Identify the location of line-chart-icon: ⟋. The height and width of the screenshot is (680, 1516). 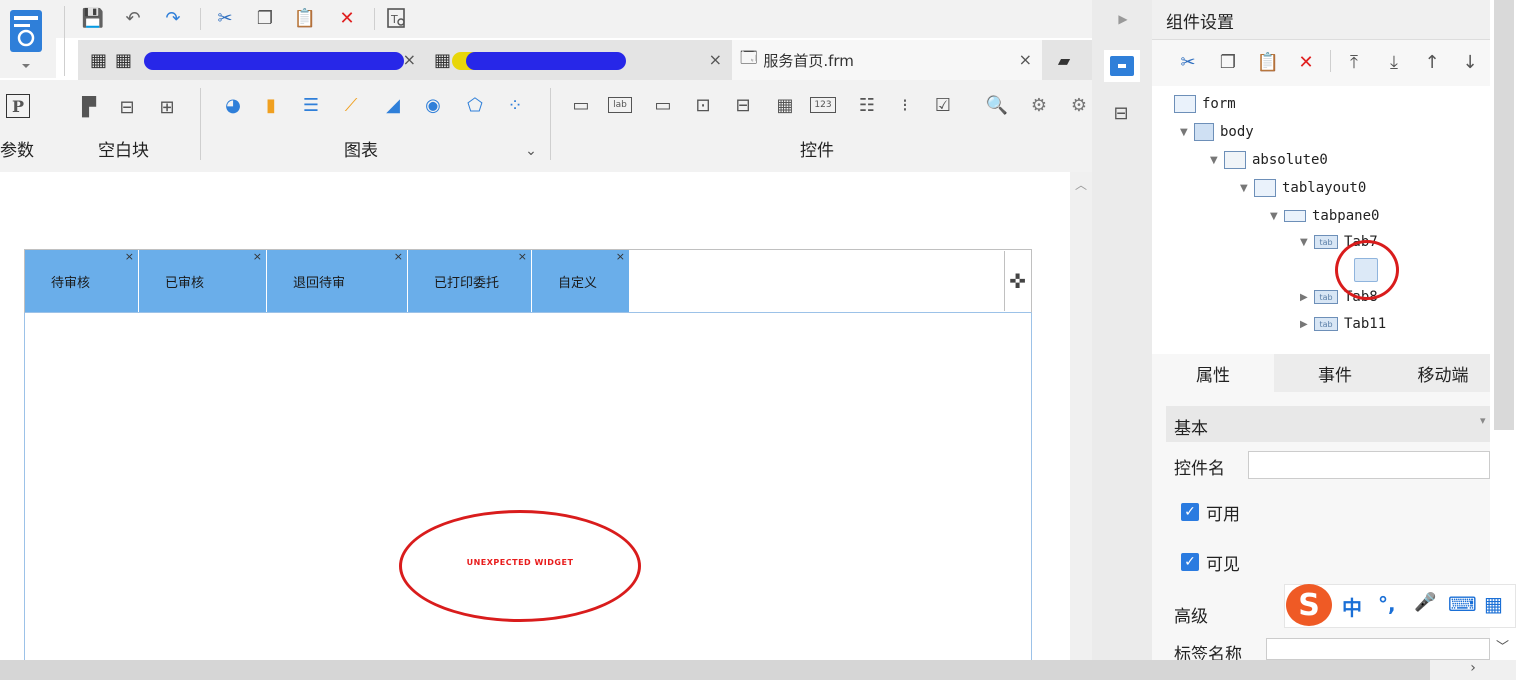
(351, 105).